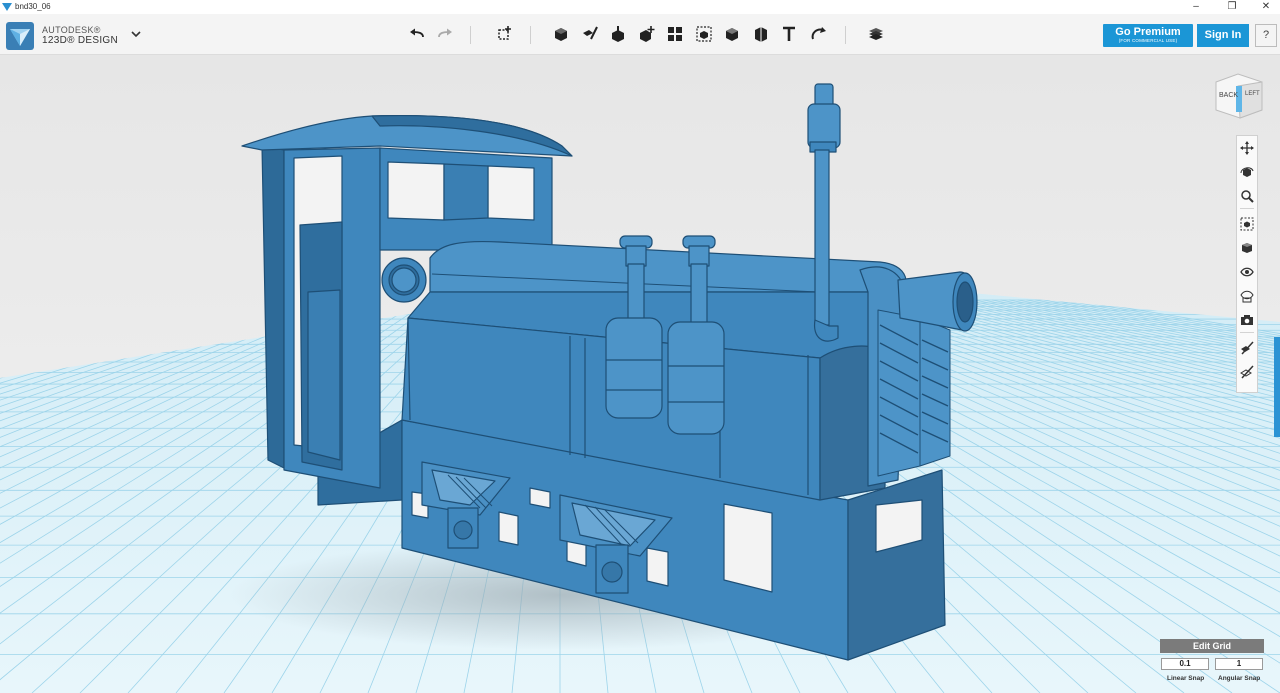 The height and width of the screenshot is (693, 1280). I want to click on hide-sketch-icon, so click(1247, 348).